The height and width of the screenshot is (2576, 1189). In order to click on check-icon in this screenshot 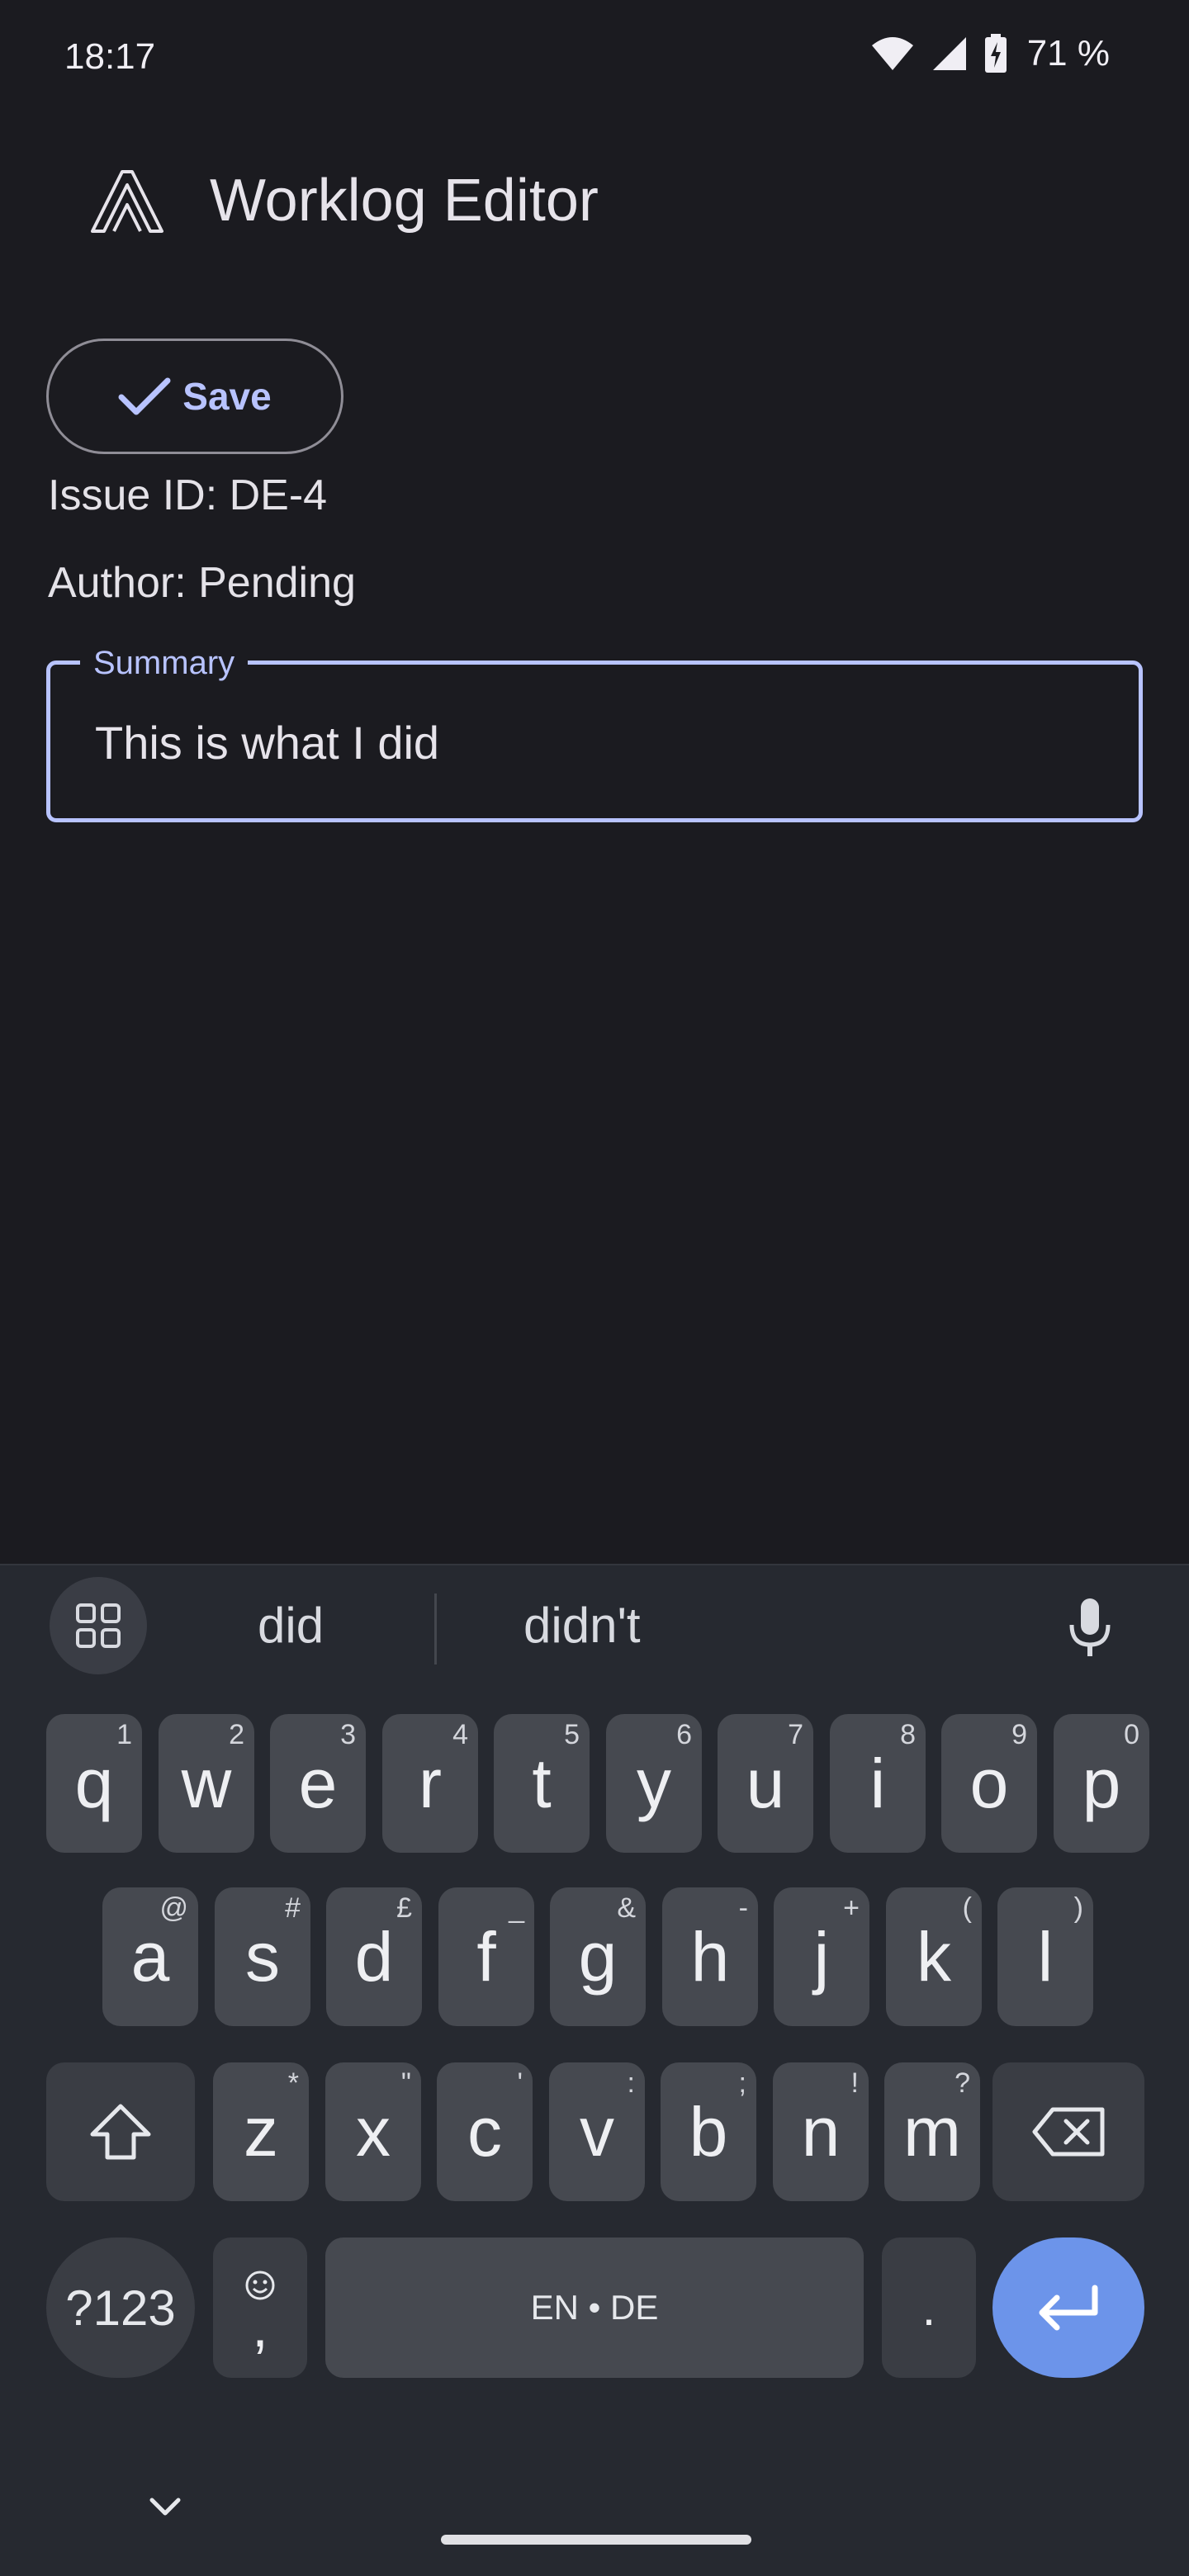, I will do `click(144, 396)`.